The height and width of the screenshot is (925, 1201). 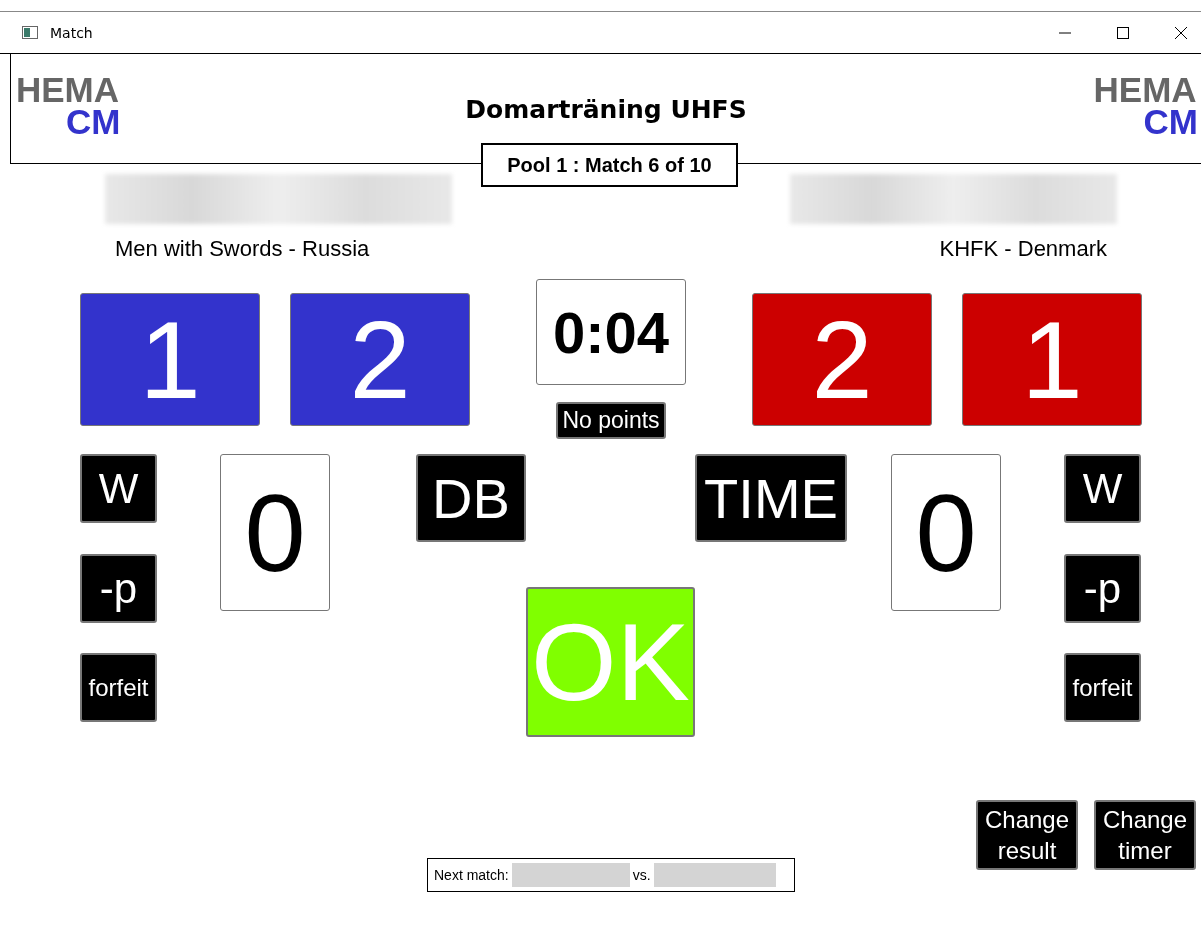 What do you see at coordinates (1027, 835) in the screenshot?
I see `change-button: Change result` at bounding box center [1027, 835].